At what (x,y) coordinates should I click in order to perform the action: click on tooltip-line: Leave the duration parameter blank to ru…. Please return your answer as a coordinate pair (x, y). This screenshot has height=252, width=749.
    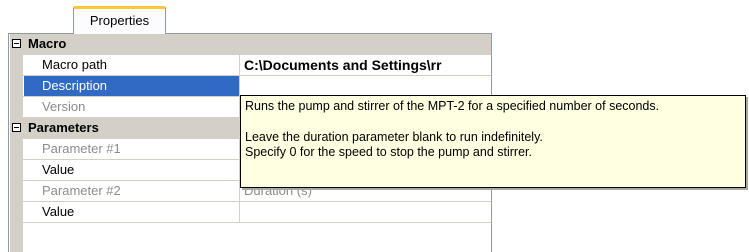
    Looking at the image, I should click on (394, 136).